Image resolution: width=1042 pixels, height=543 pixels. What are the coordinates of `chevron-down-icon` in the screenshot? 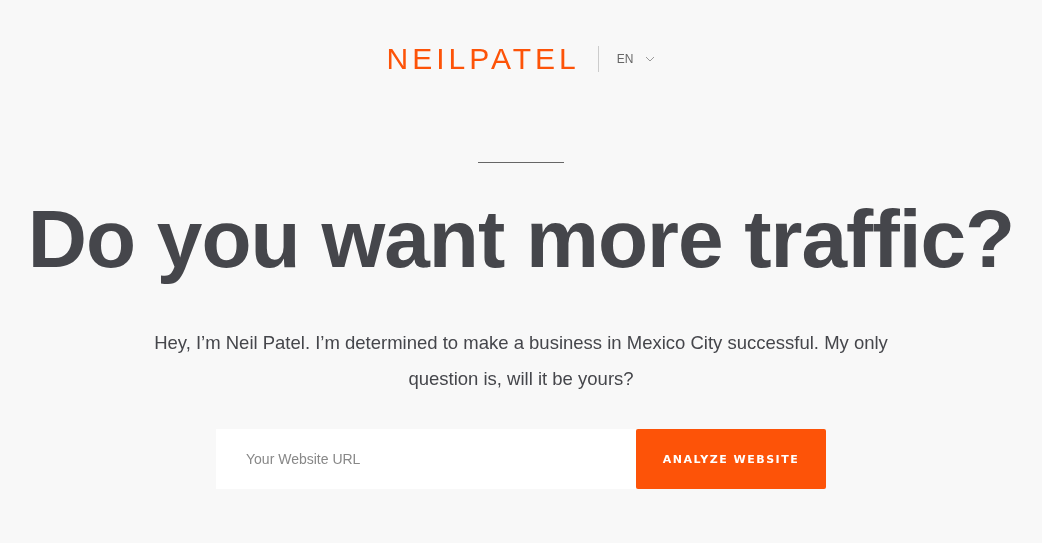 It's located at (650, 59).